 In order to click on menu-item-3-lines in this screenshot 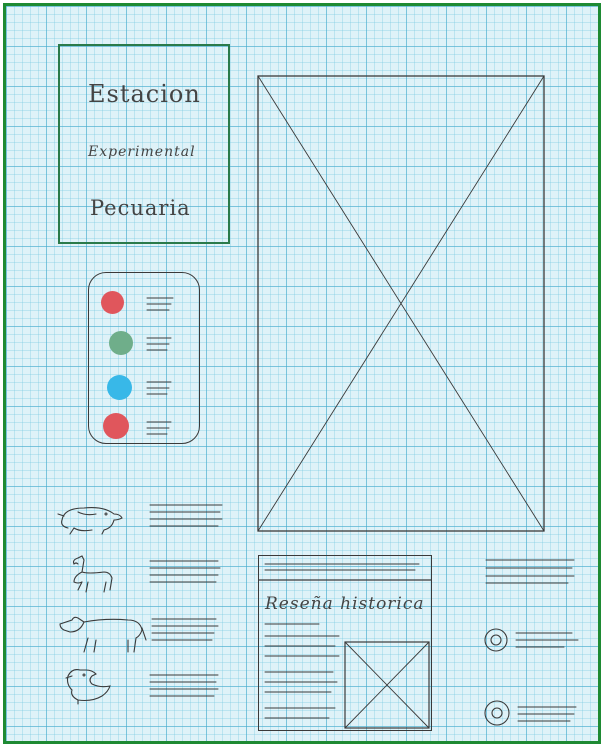, I will do `click(159, 388)`.